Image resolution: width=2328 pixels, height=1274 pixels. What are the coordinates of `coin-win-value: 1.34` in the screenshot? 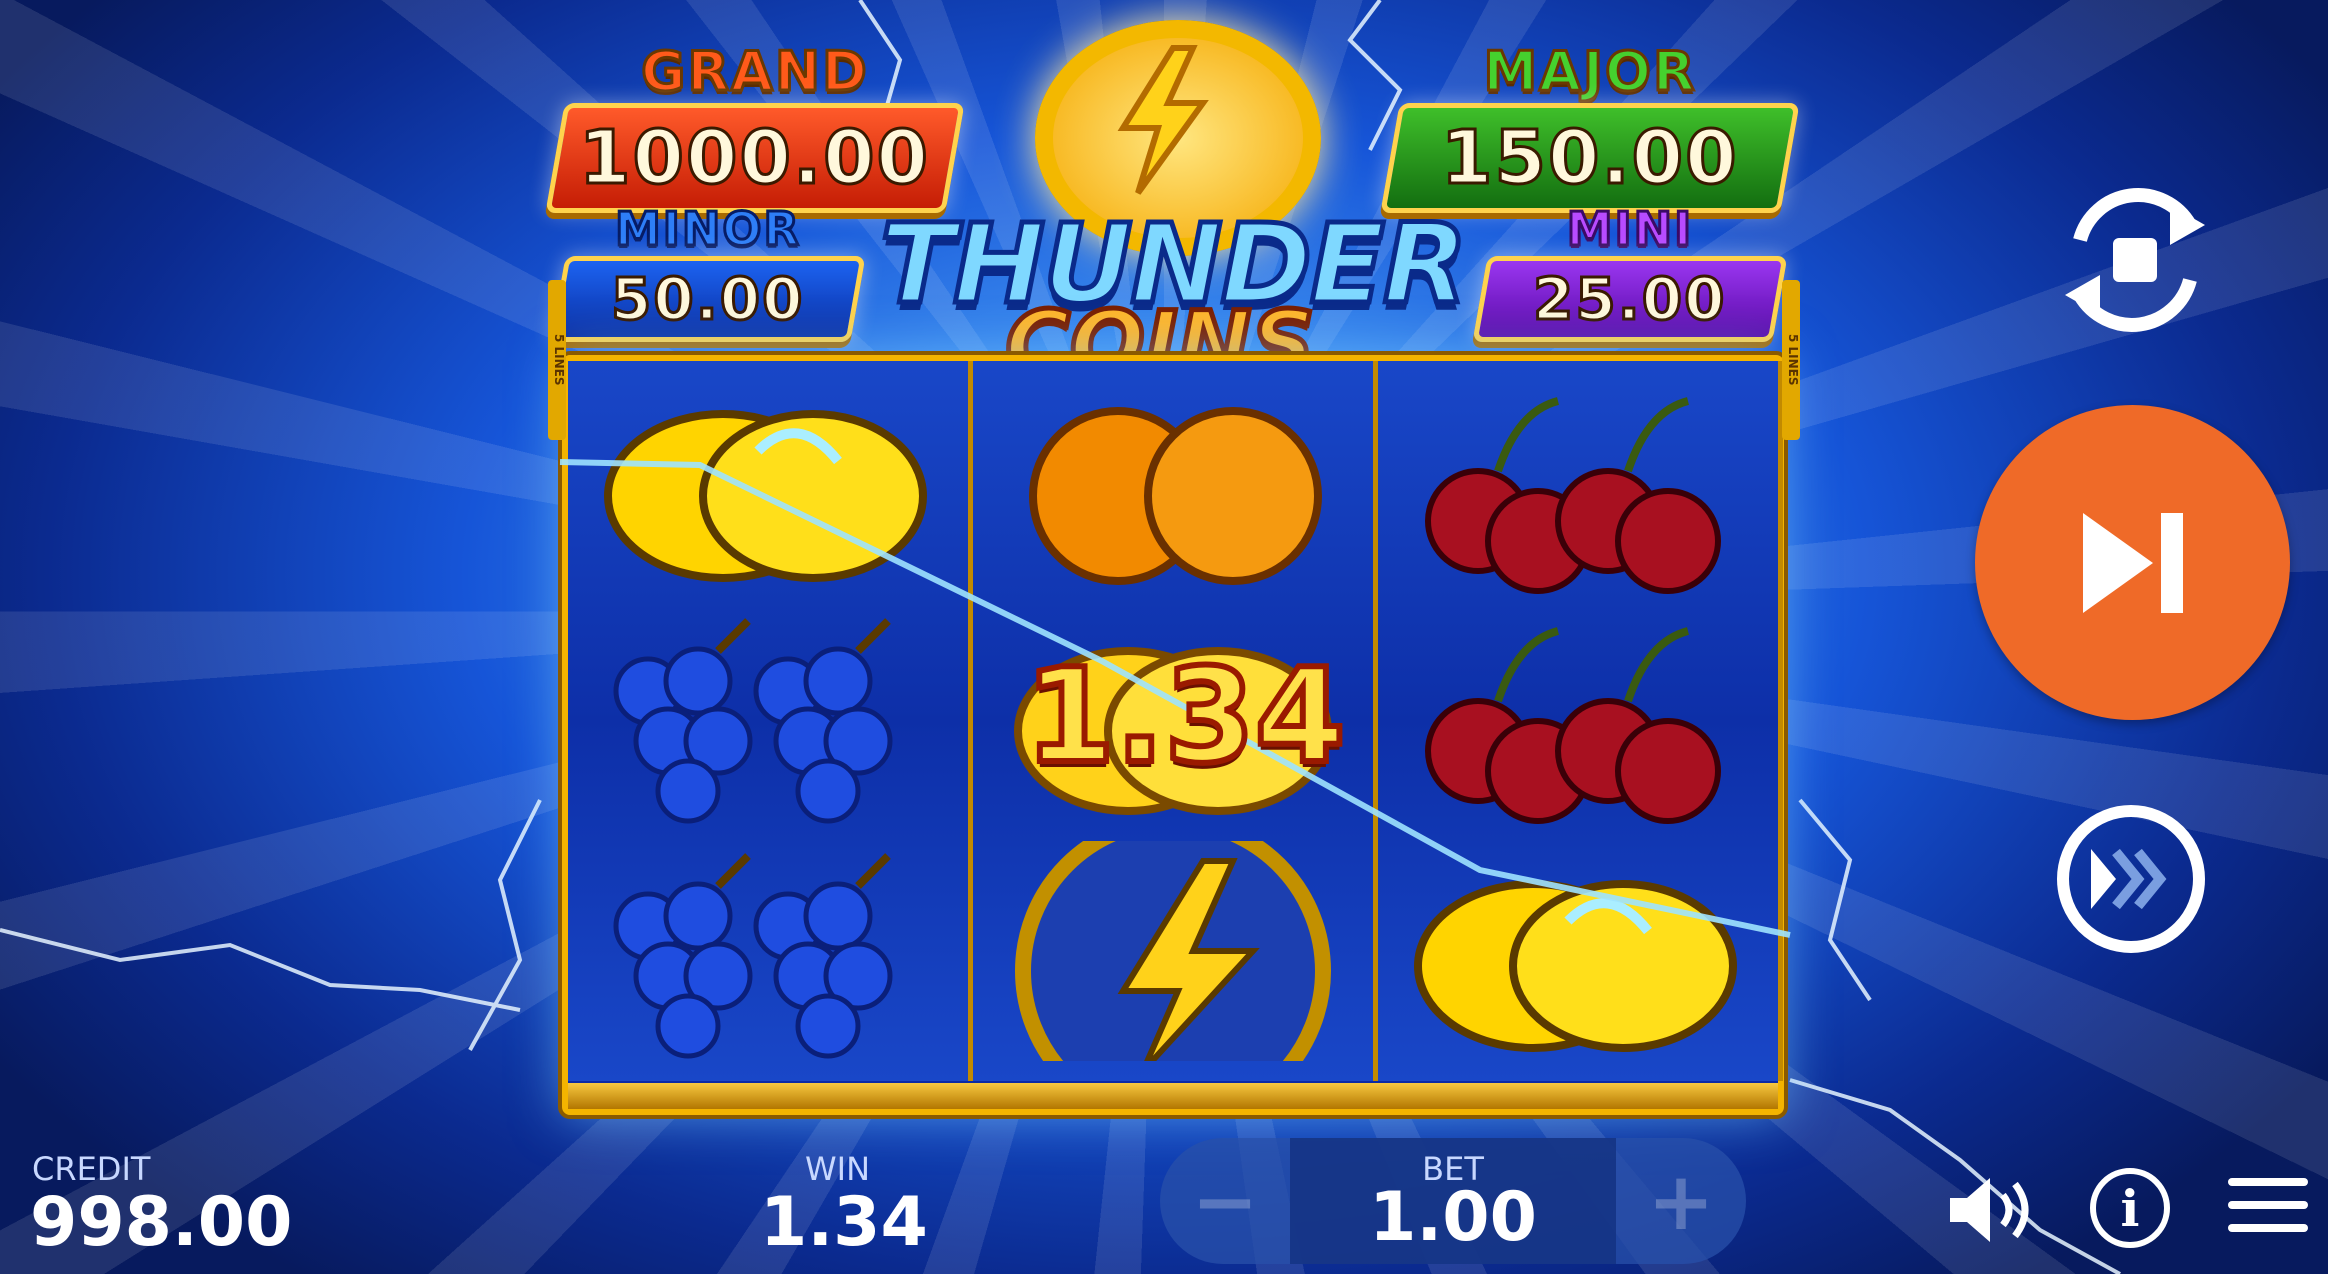 It's located at (1185, 716).